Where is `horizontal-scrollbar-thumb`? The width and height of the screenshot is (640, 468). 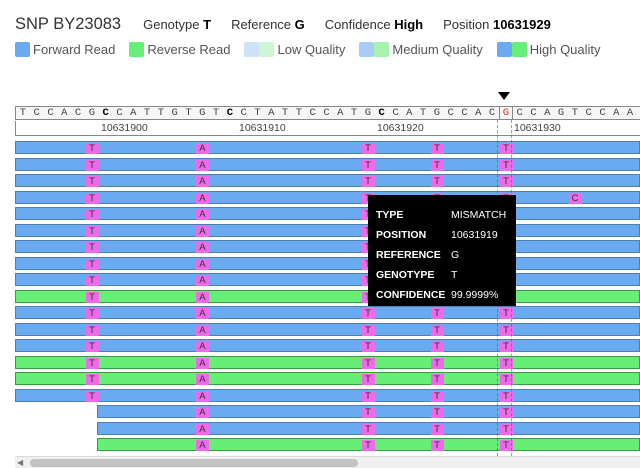
horizontal-scrollbar-thumb is located at coordinates (194, 463).